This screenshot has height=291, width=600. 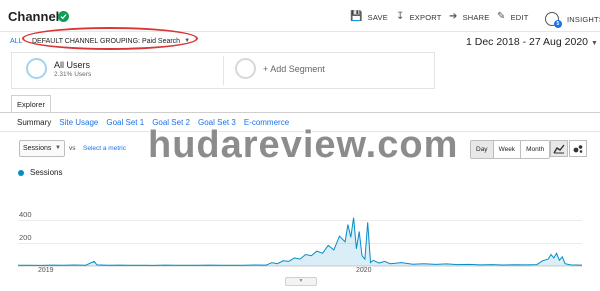 I want to click on watermark-text: hudareview.com, so click(x=303, y=145).